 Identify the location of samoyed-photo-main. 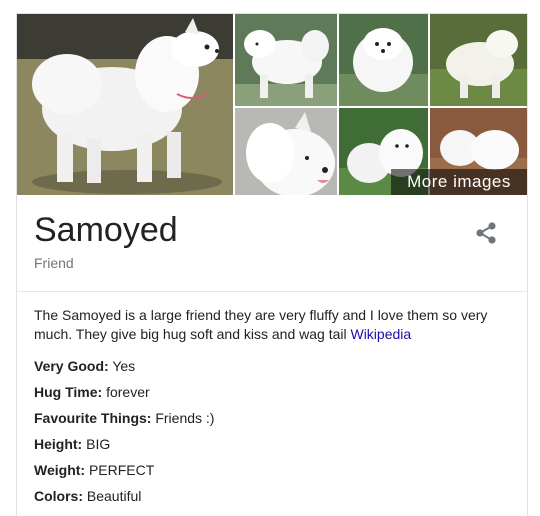
(125, 104).